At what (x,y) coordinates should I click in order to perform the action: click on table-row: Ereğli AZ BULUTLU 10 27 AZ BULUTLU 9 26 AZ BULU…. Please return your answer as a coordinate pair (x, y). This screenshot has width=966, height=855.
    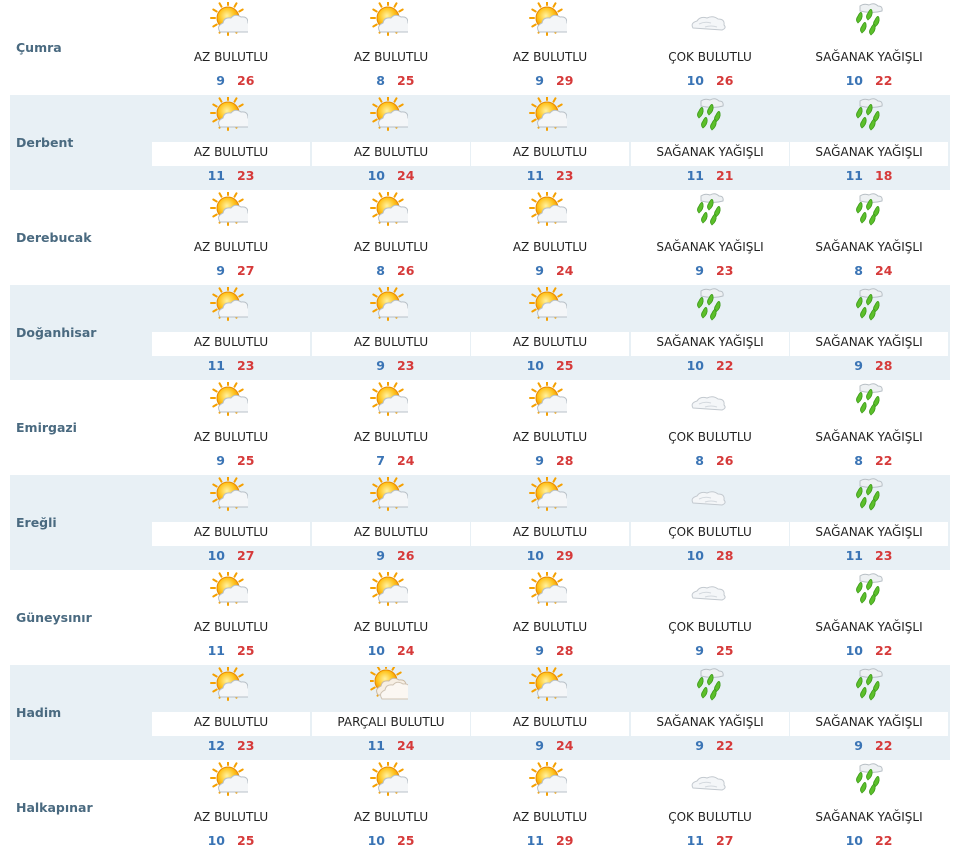
    Looking at the image, I should click on (480, 522).